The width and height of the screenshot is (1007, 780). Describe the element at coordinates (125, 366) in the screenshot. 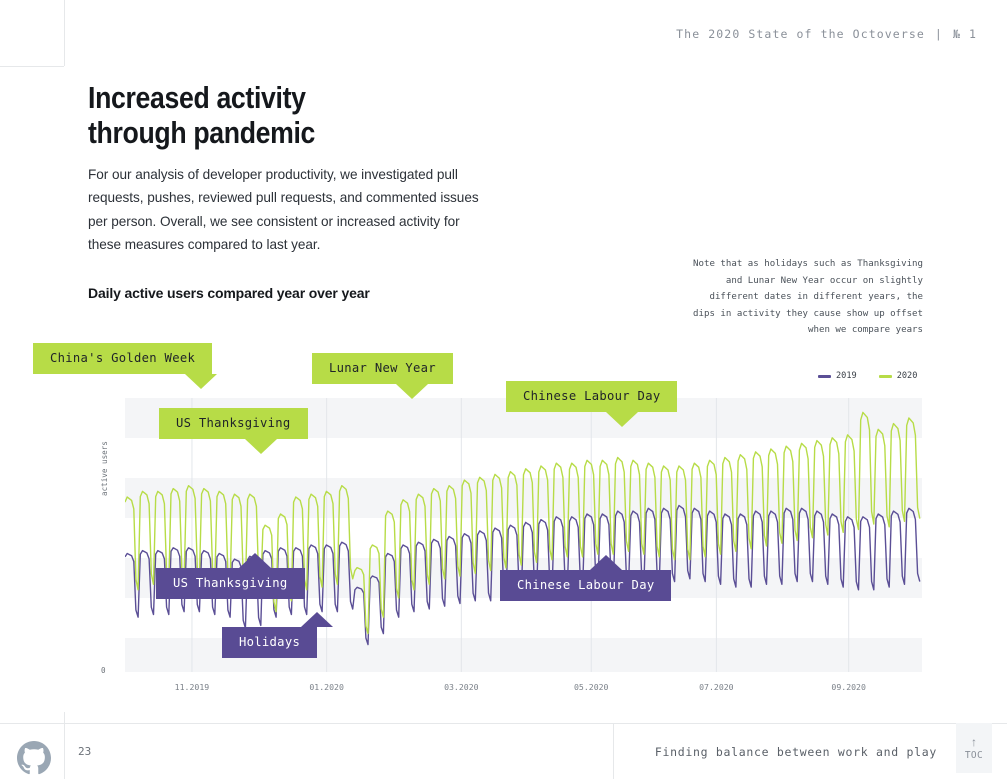

I see `callout-chinas-golden-week: China's Golden Week` at that location.